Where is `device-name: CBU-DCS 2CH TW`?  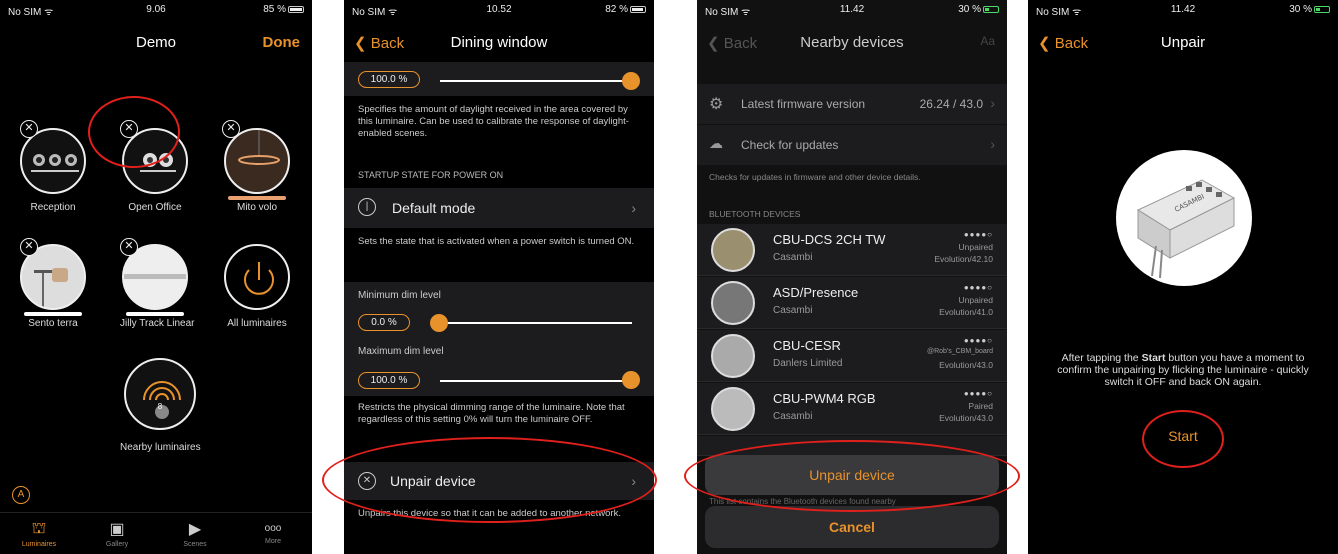
device-name: CBU-DCS 2CH TW is located at coordinates (829, 239).